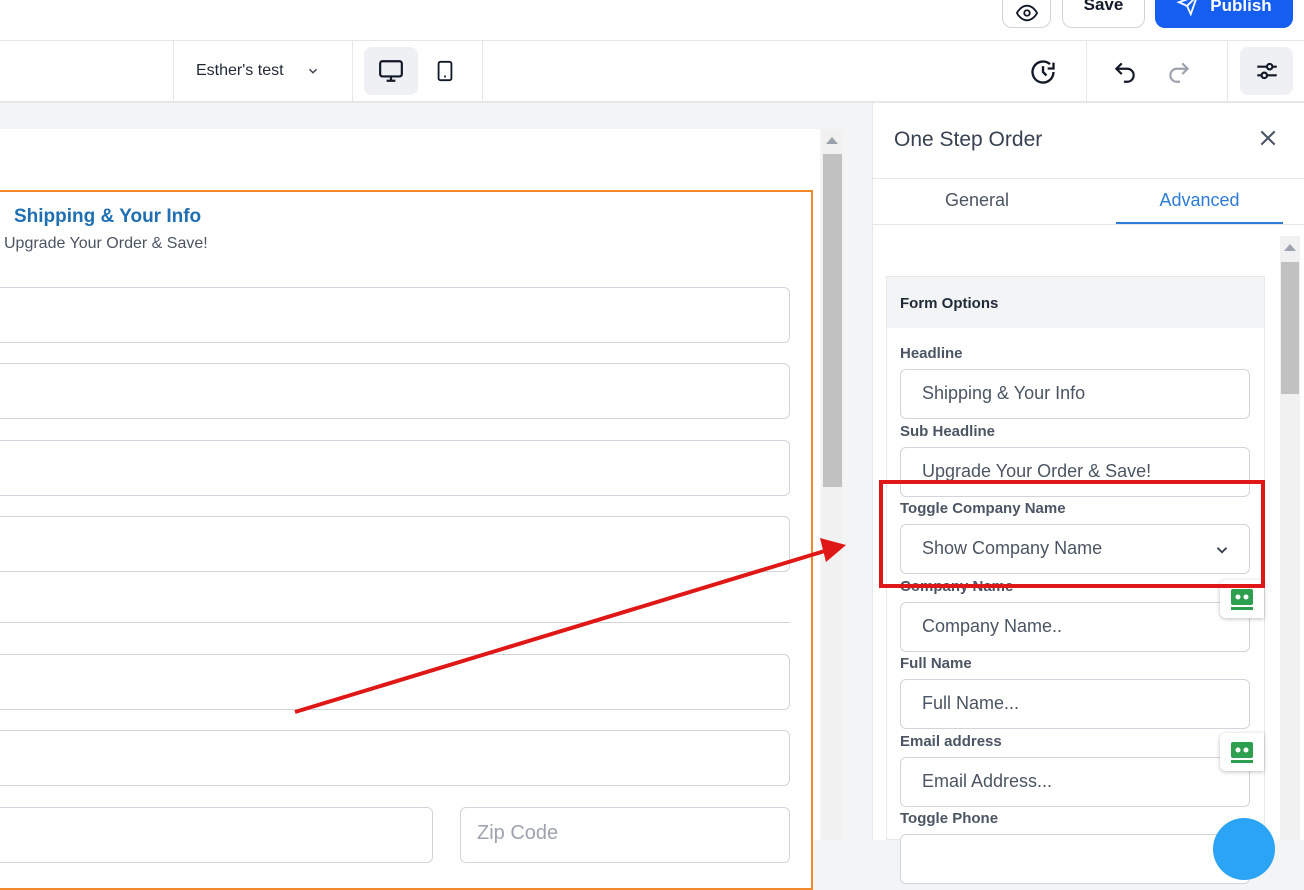  I want to click on headline-input: Shipping & Your Info, so click(1075, 394).